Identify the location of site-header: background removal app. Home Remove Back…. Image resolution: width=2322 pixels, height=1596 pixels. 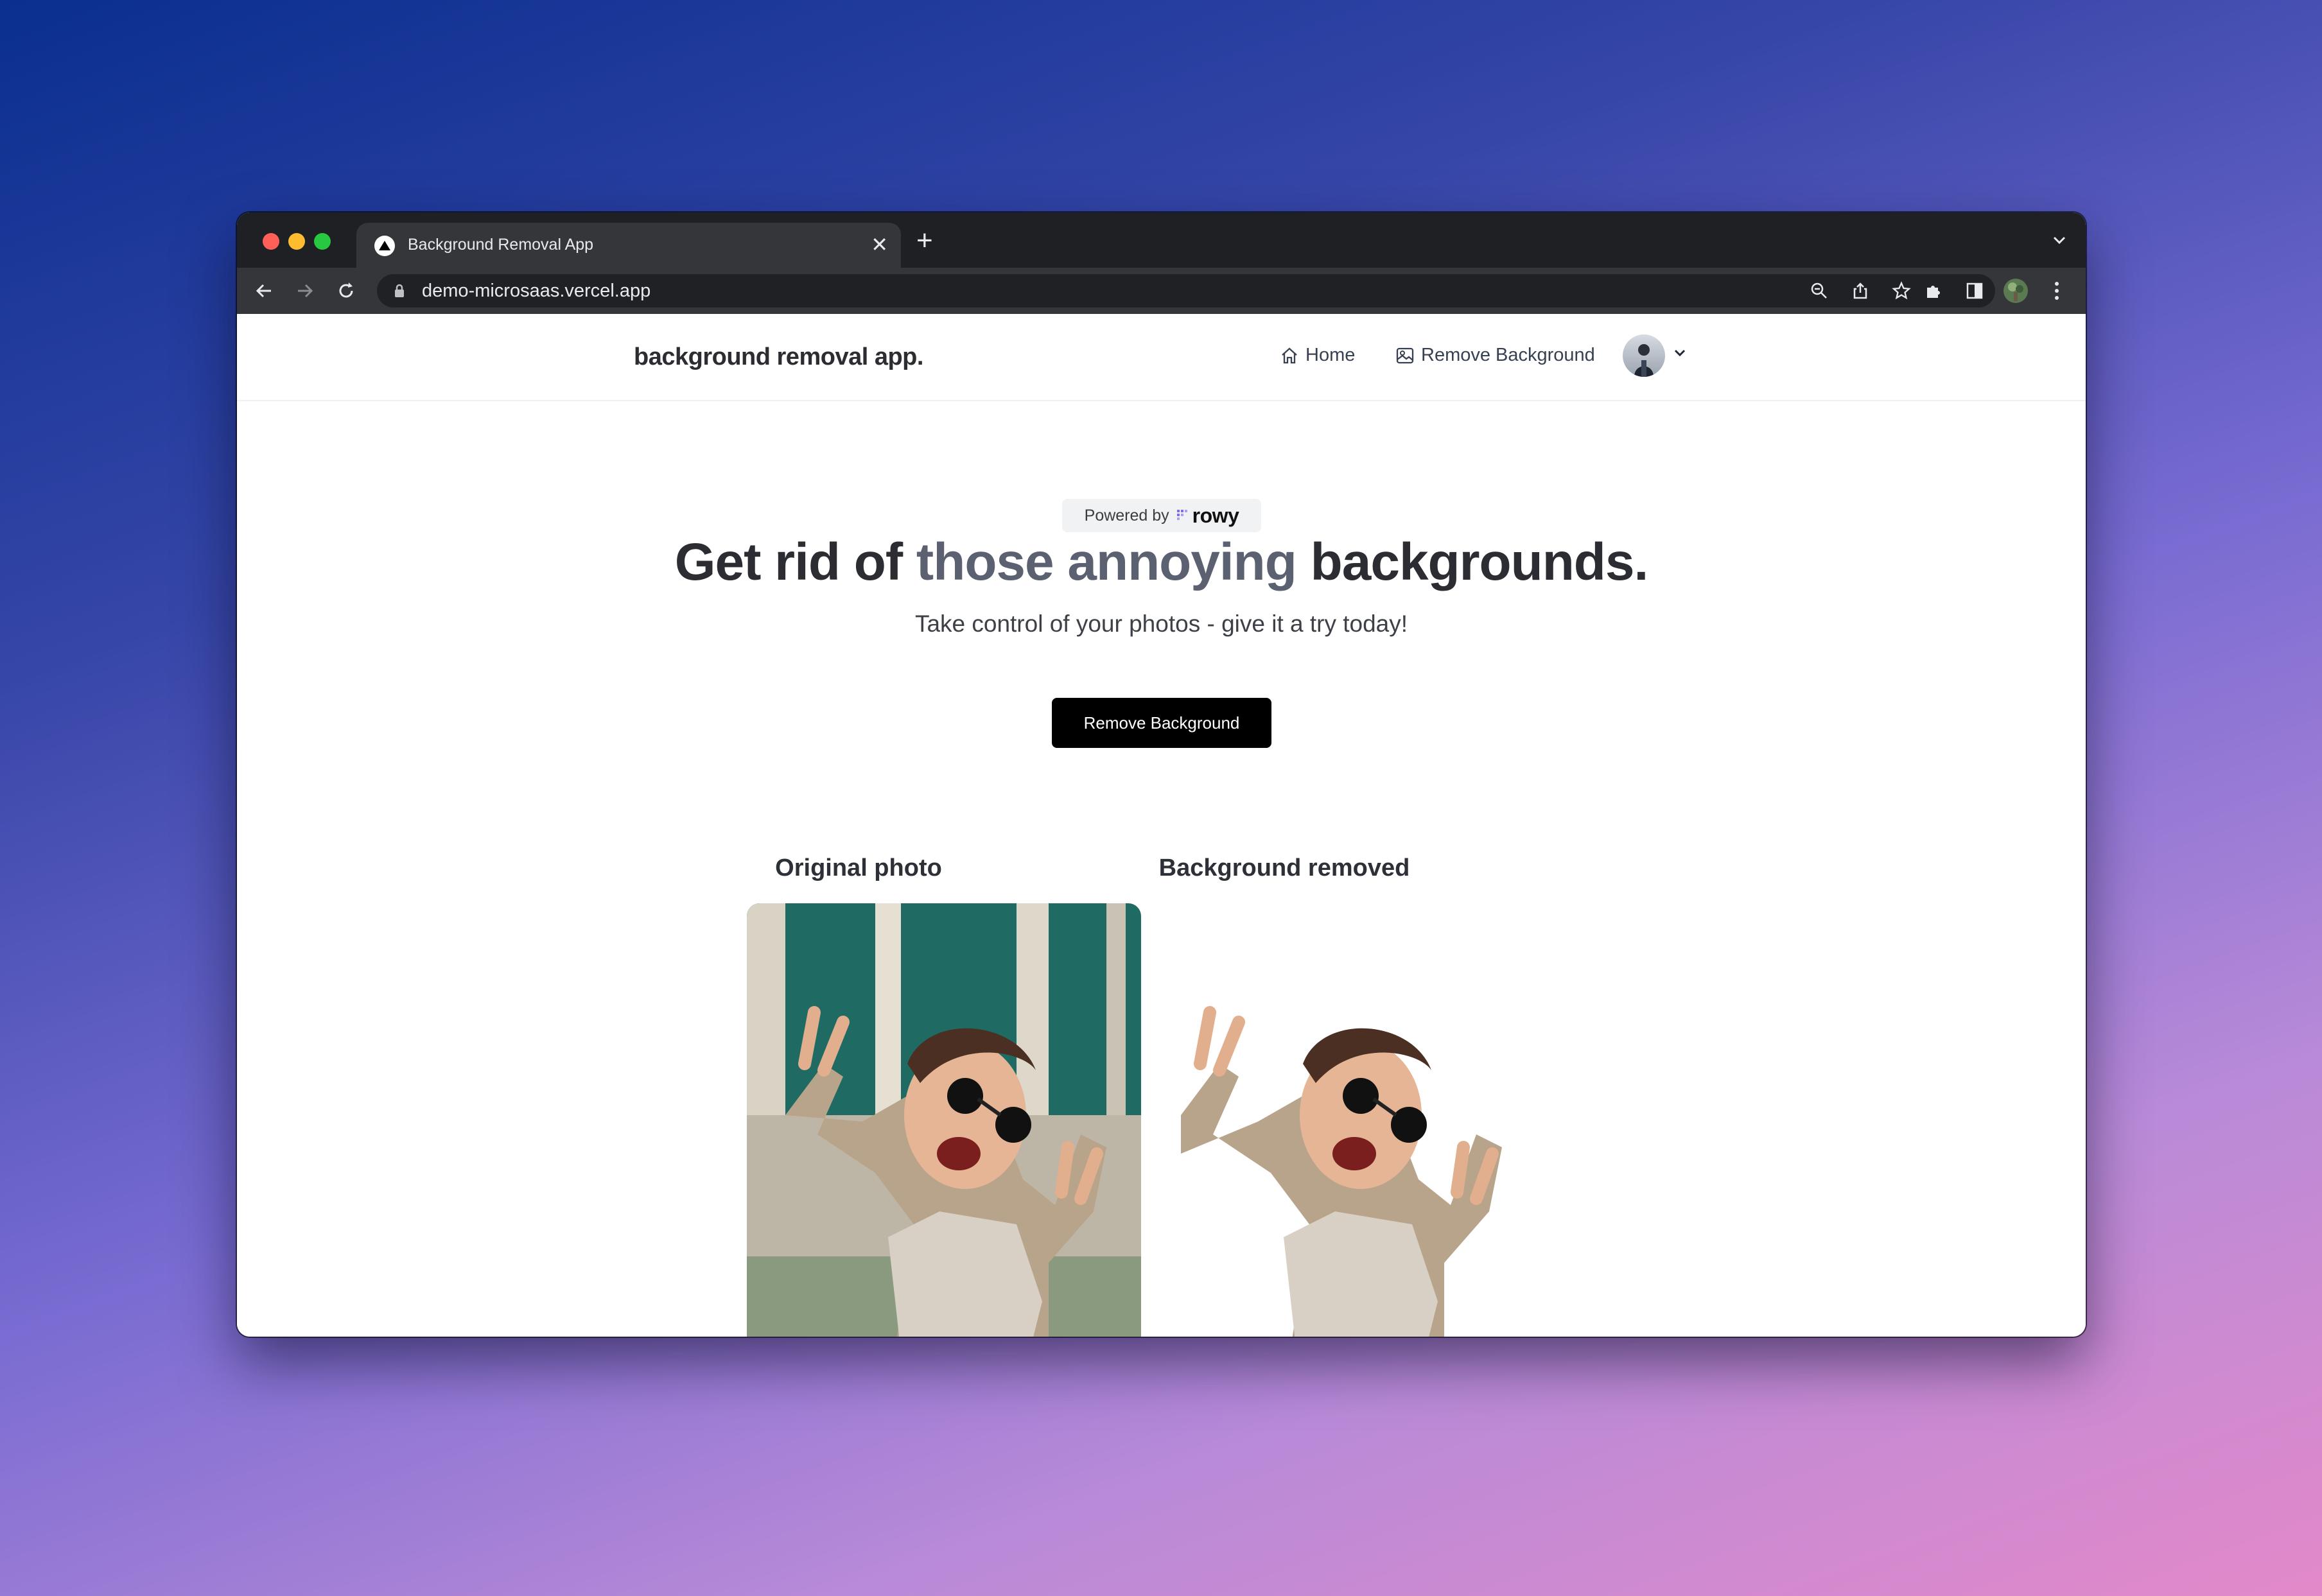
(1161, 357).